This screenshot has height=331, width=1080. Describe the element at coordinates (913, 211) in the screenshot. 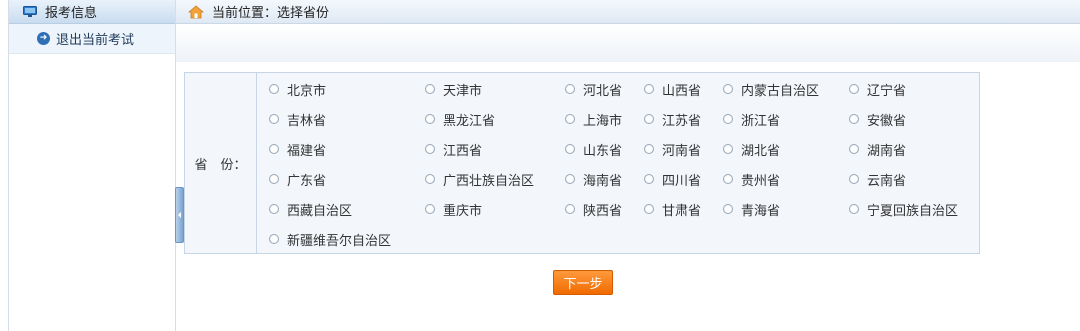

I see `province-label: 宁夏回族自治区` at that location.